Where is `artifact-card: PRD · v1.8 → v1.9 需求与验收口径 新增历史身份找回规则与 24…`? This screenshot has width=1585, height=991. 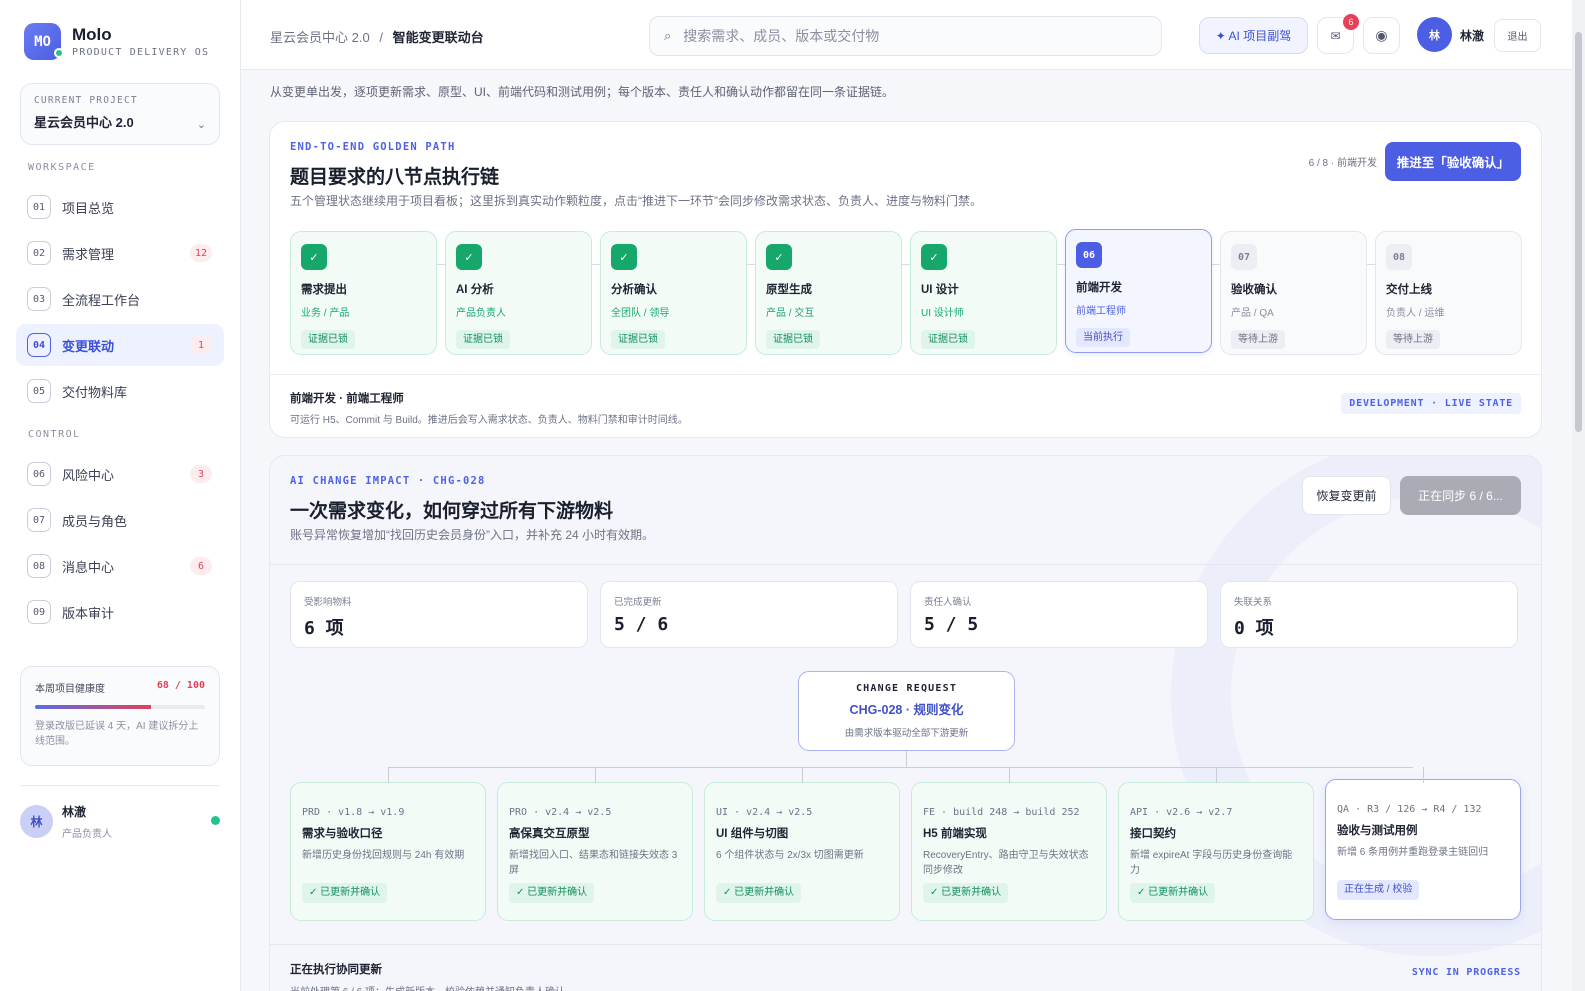 artifact-card: PRD · v1.8 → v1.9 需求与验收口径 新增历史身份找回规则与 24… is located at coordinates (388, 851).